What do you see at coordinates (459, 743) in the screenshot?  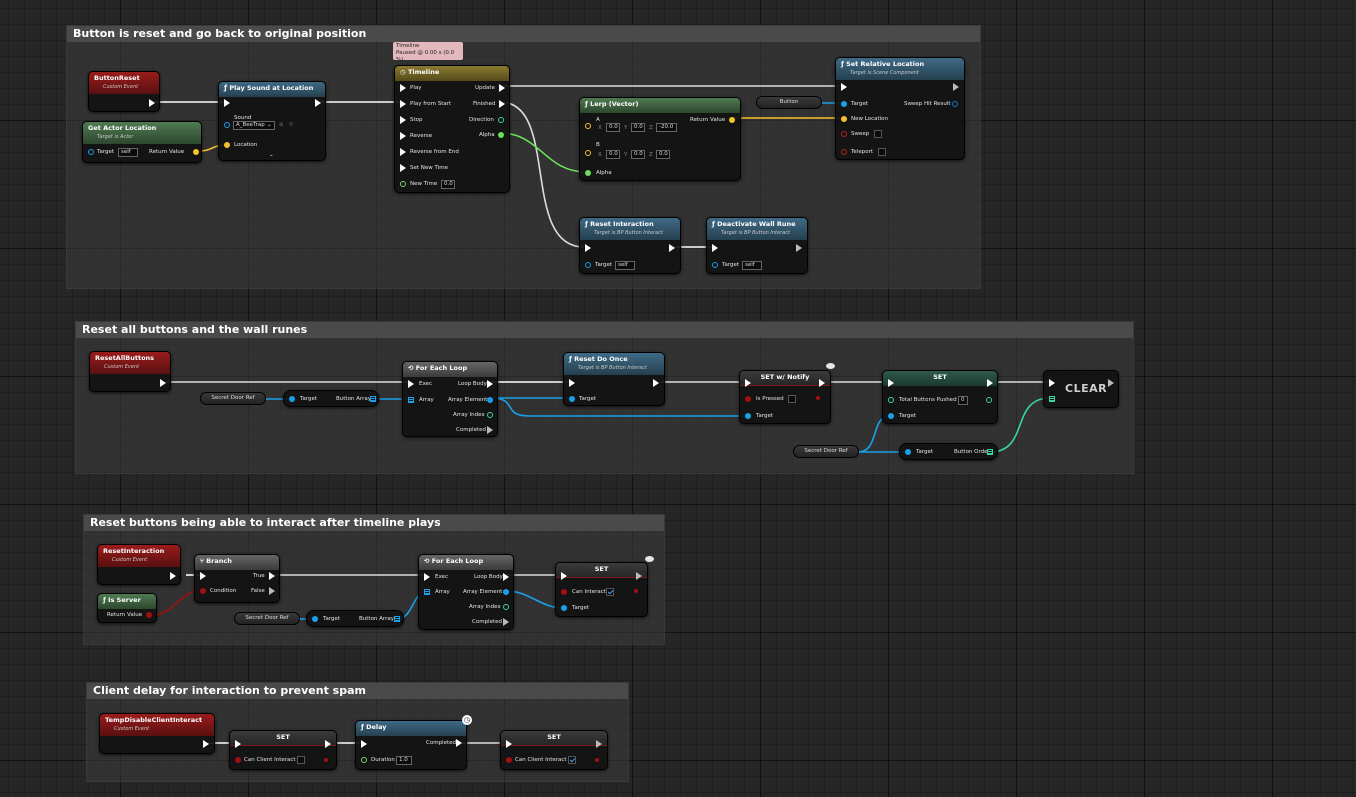 I see `completed-exec-pin` at bounding box center [459, 743].